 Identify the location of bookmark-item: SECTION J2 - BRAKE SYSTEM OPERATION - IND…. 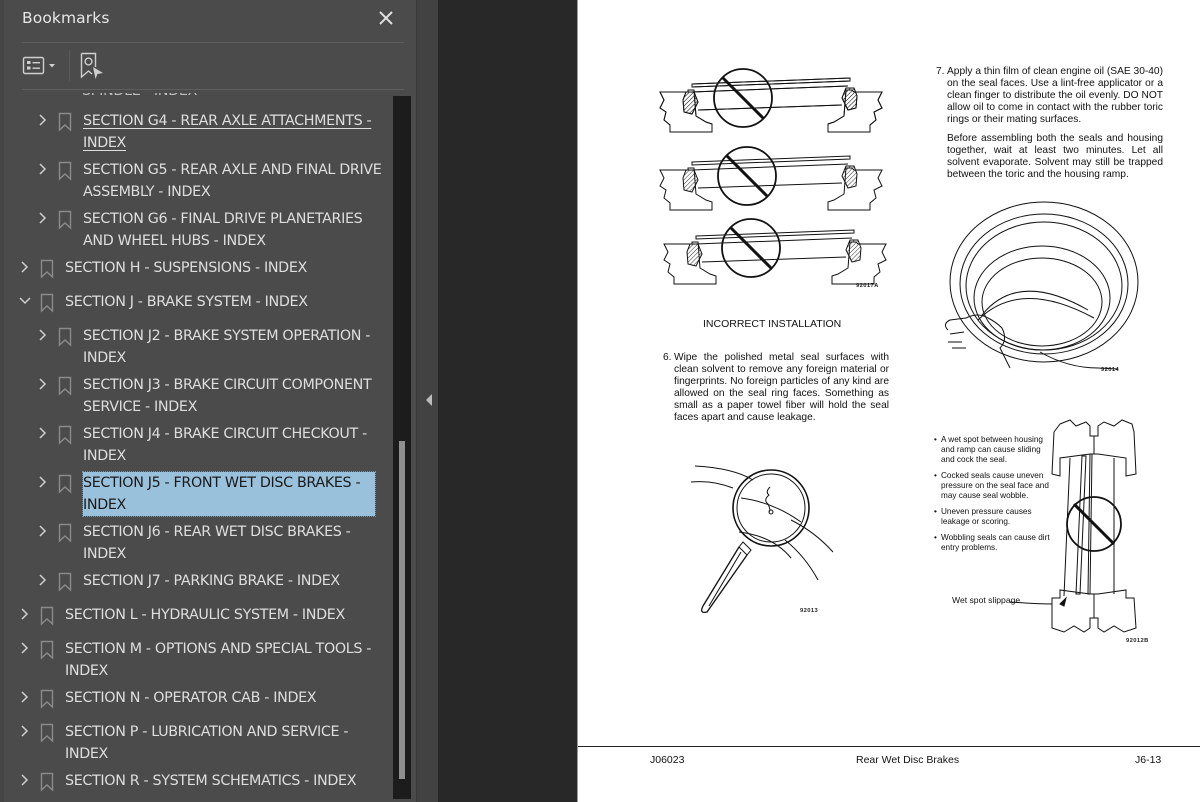
(198, 347).